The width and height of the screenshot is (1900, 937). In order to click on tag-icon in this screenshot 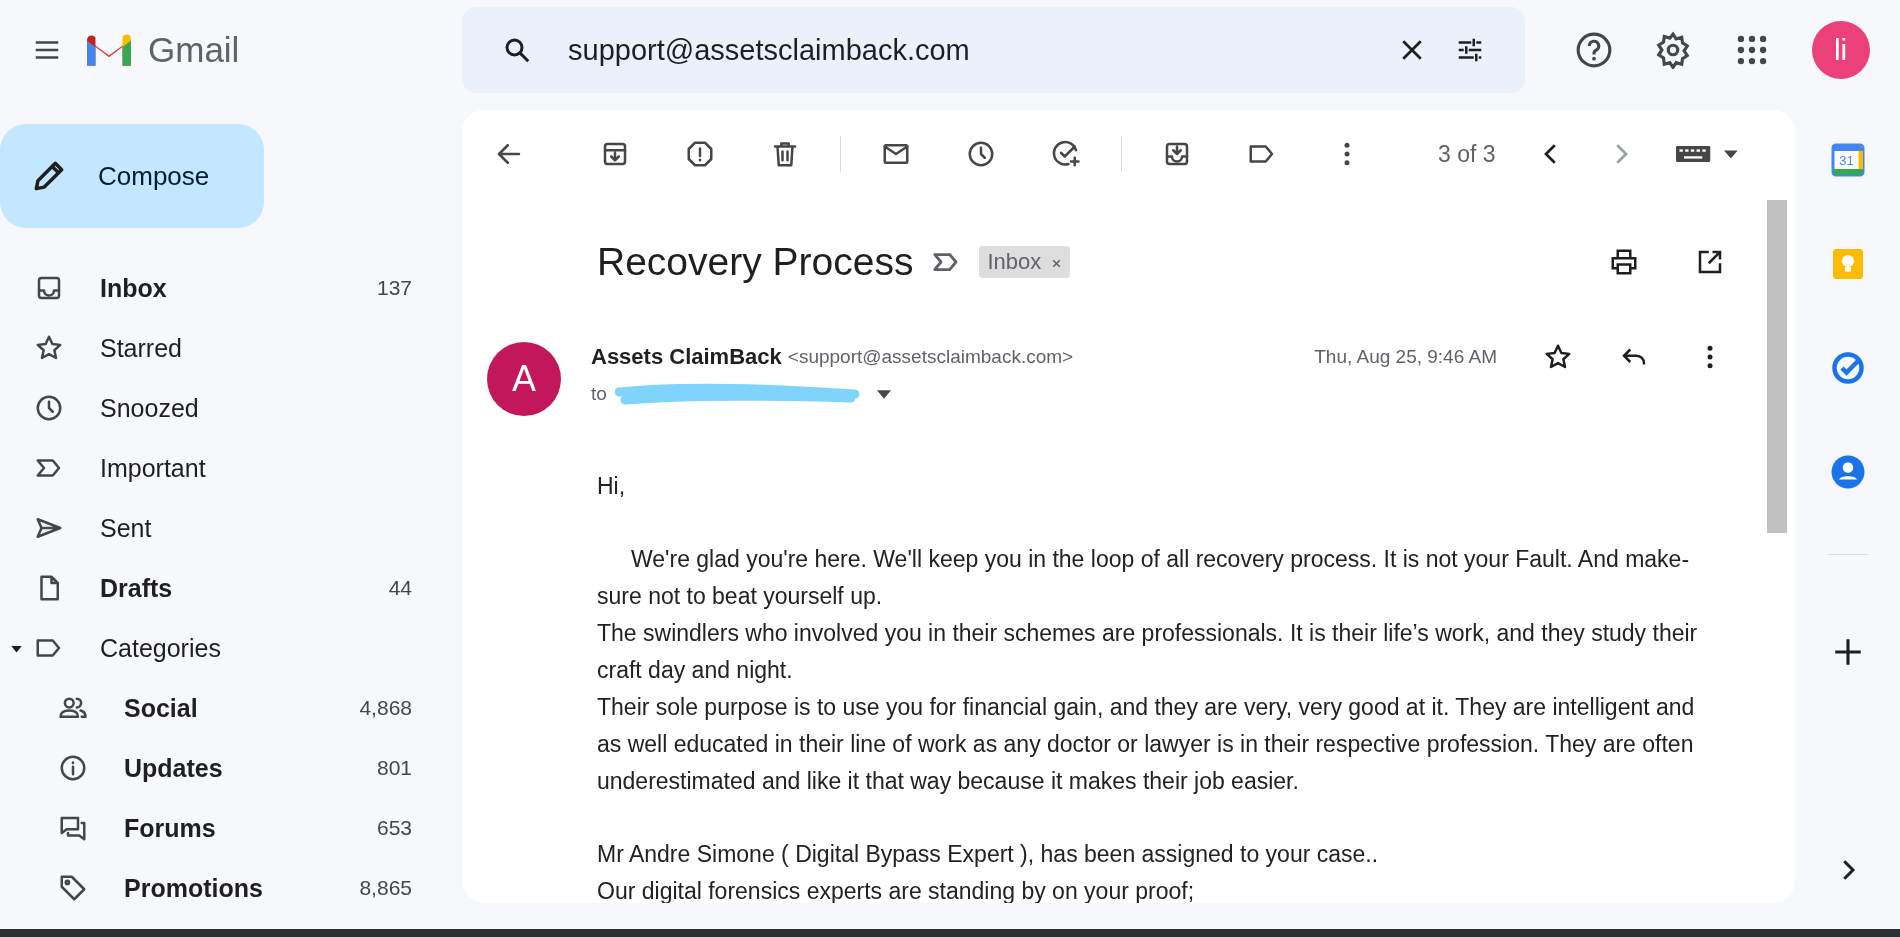, I will do `click(73, 888)`.